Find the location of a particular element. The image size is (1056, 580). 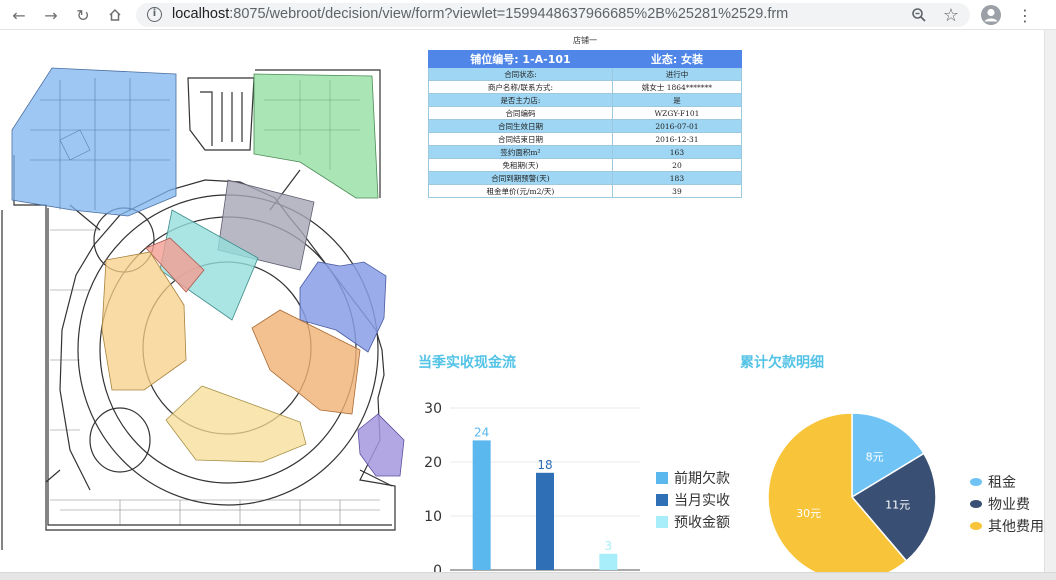

cashflow-bar-chart: 010203024183店铺一前期欠款当月实收预收金额 is located at coordinates (577, 488).